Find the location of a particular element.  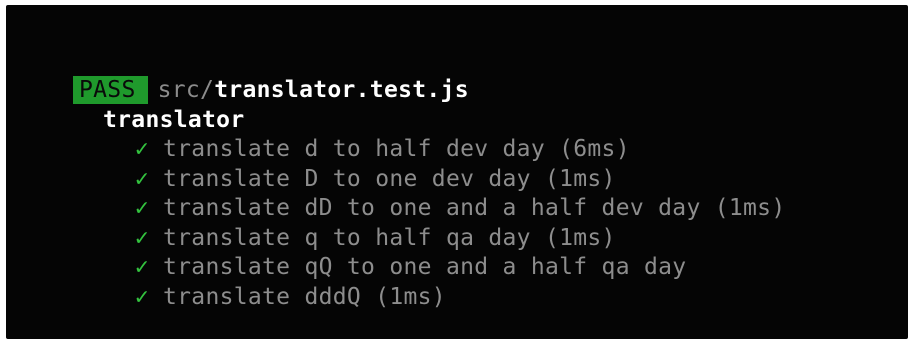

test-result-row: ✓ translate q to half qa day (1ms) is located at coordinates (458, 238).